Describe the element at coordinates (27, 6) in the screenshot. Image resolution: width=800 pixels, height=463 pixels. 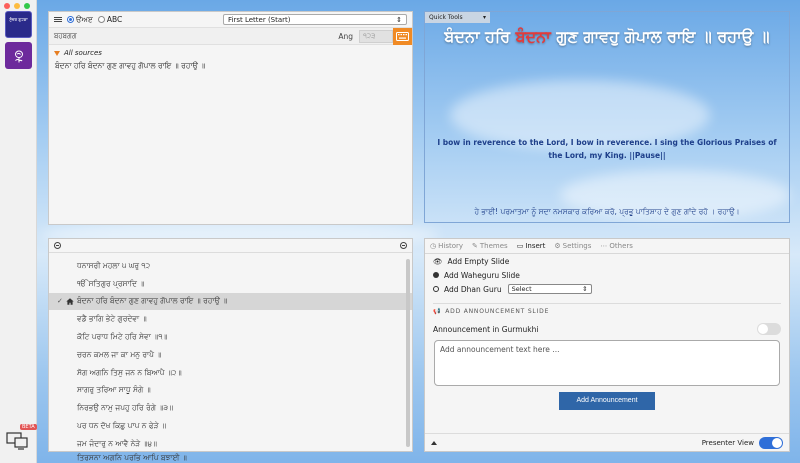
I see `maximize-window-button` at that location.